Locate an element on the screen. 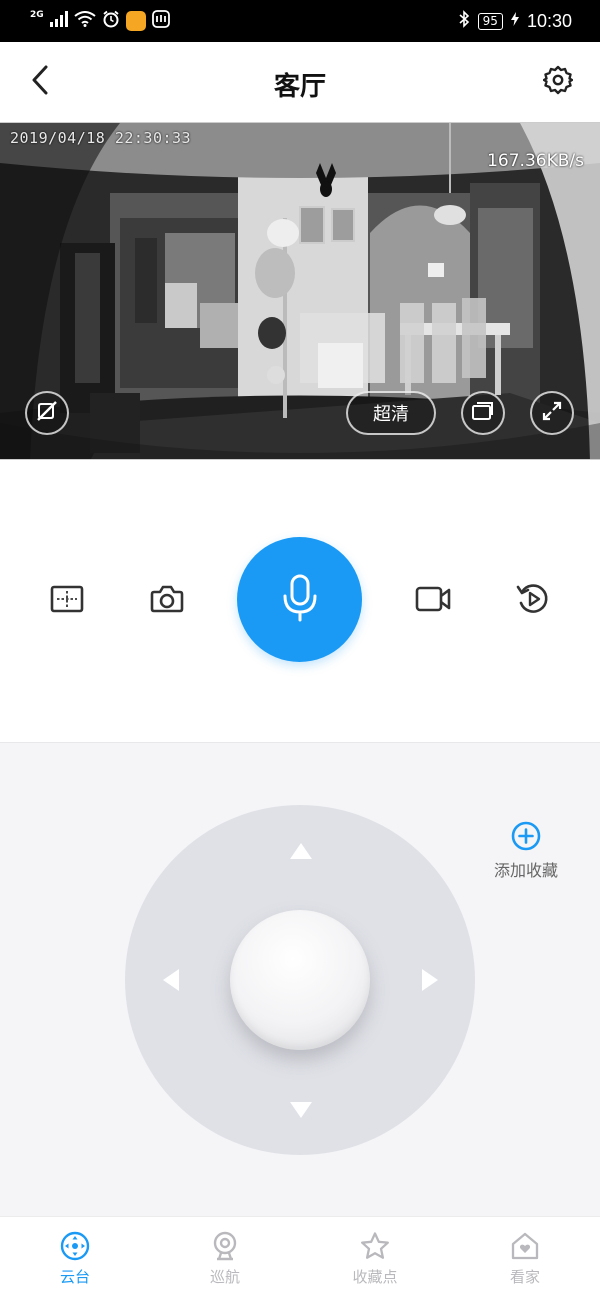 The width and height of the screenshot is (600, 1300). fullscreen-button is located at coordinates (552, 413).